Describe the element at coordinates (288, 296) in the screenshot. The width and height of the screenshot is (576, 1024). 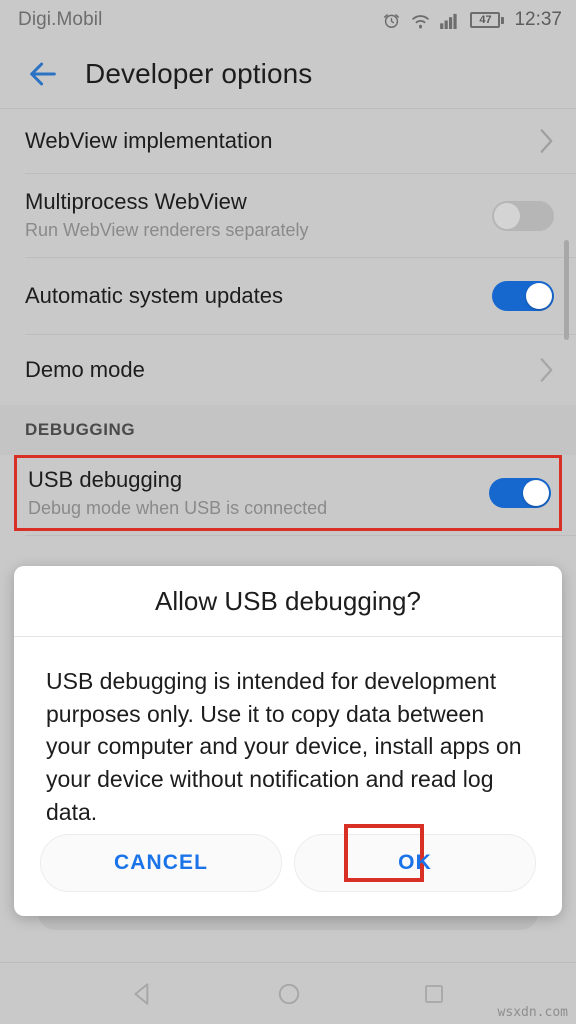
I see `setting-row-automatic-system-updates: Automatic system updates` at that location.